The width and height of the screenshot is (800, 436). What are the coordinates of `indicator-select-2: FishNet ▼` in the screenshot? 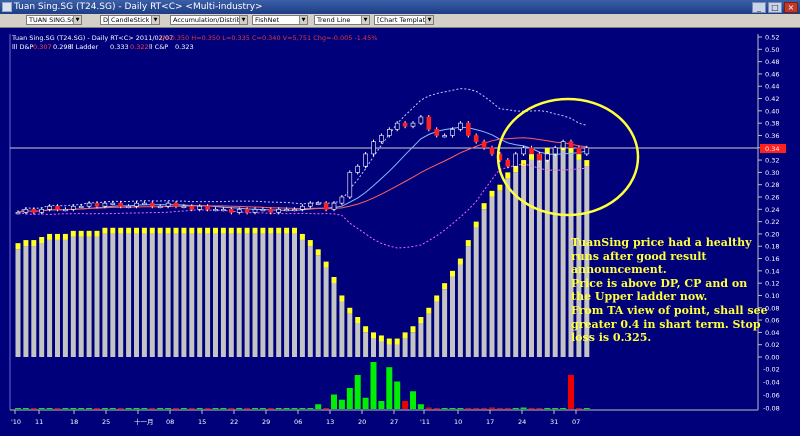 It's located at (280, 20).